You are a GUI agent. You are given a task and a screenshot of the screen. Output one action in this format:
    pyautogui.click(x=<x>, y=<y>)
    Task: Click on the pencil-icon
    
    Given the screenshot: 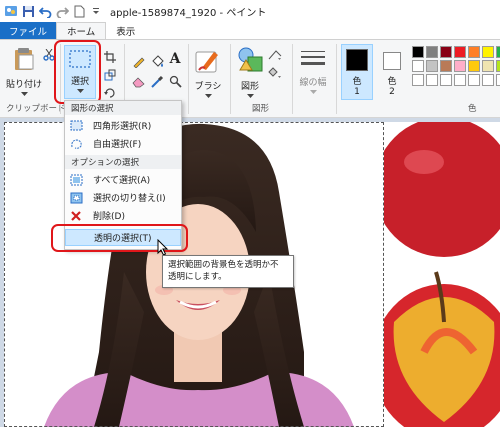 What is the action you would take?
    pyautogui.click(x=138, y=61)
    